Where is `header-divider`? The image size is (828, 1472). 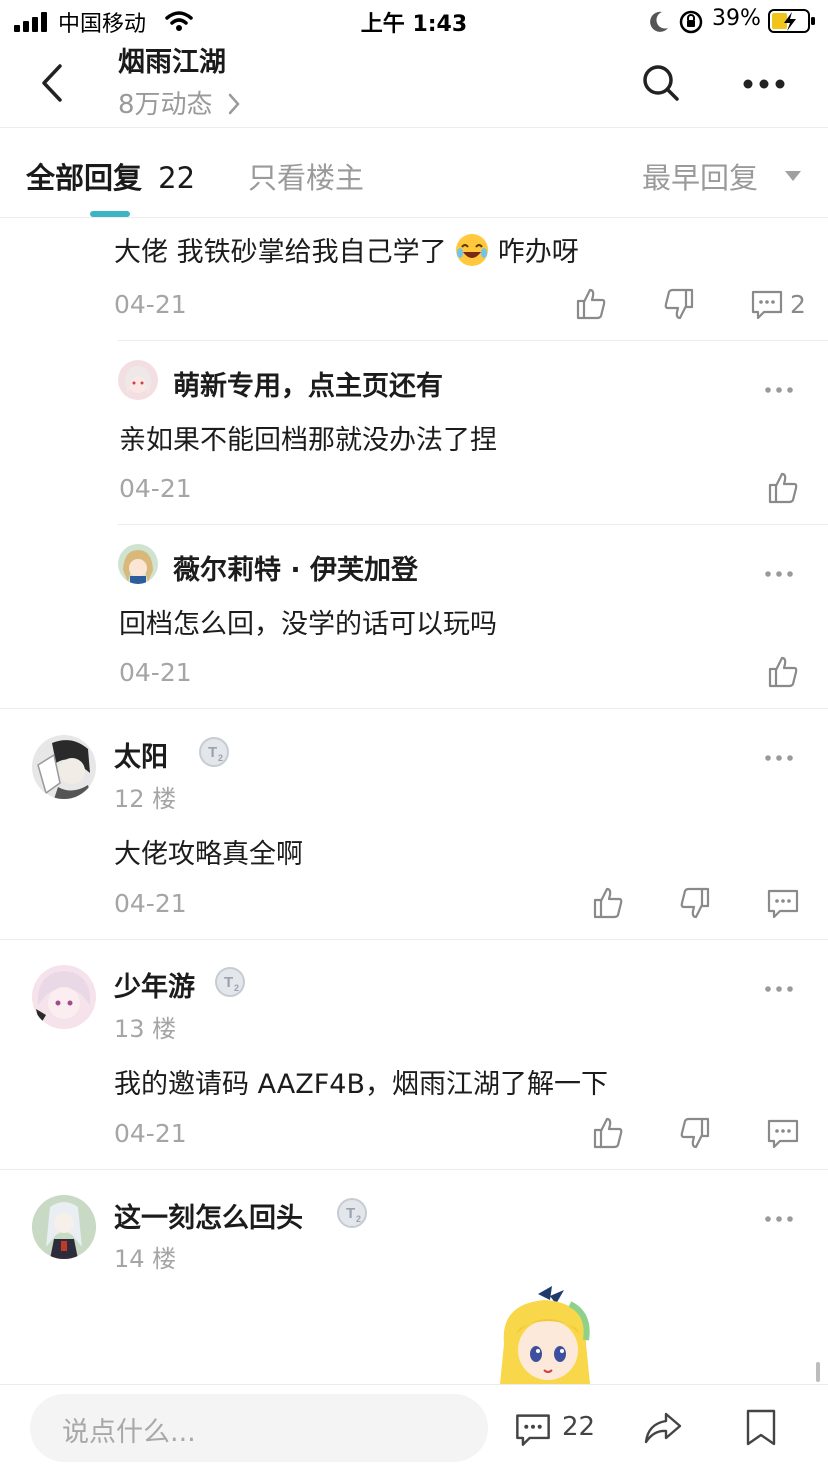 header-divider is located at coordinates (414, 127).